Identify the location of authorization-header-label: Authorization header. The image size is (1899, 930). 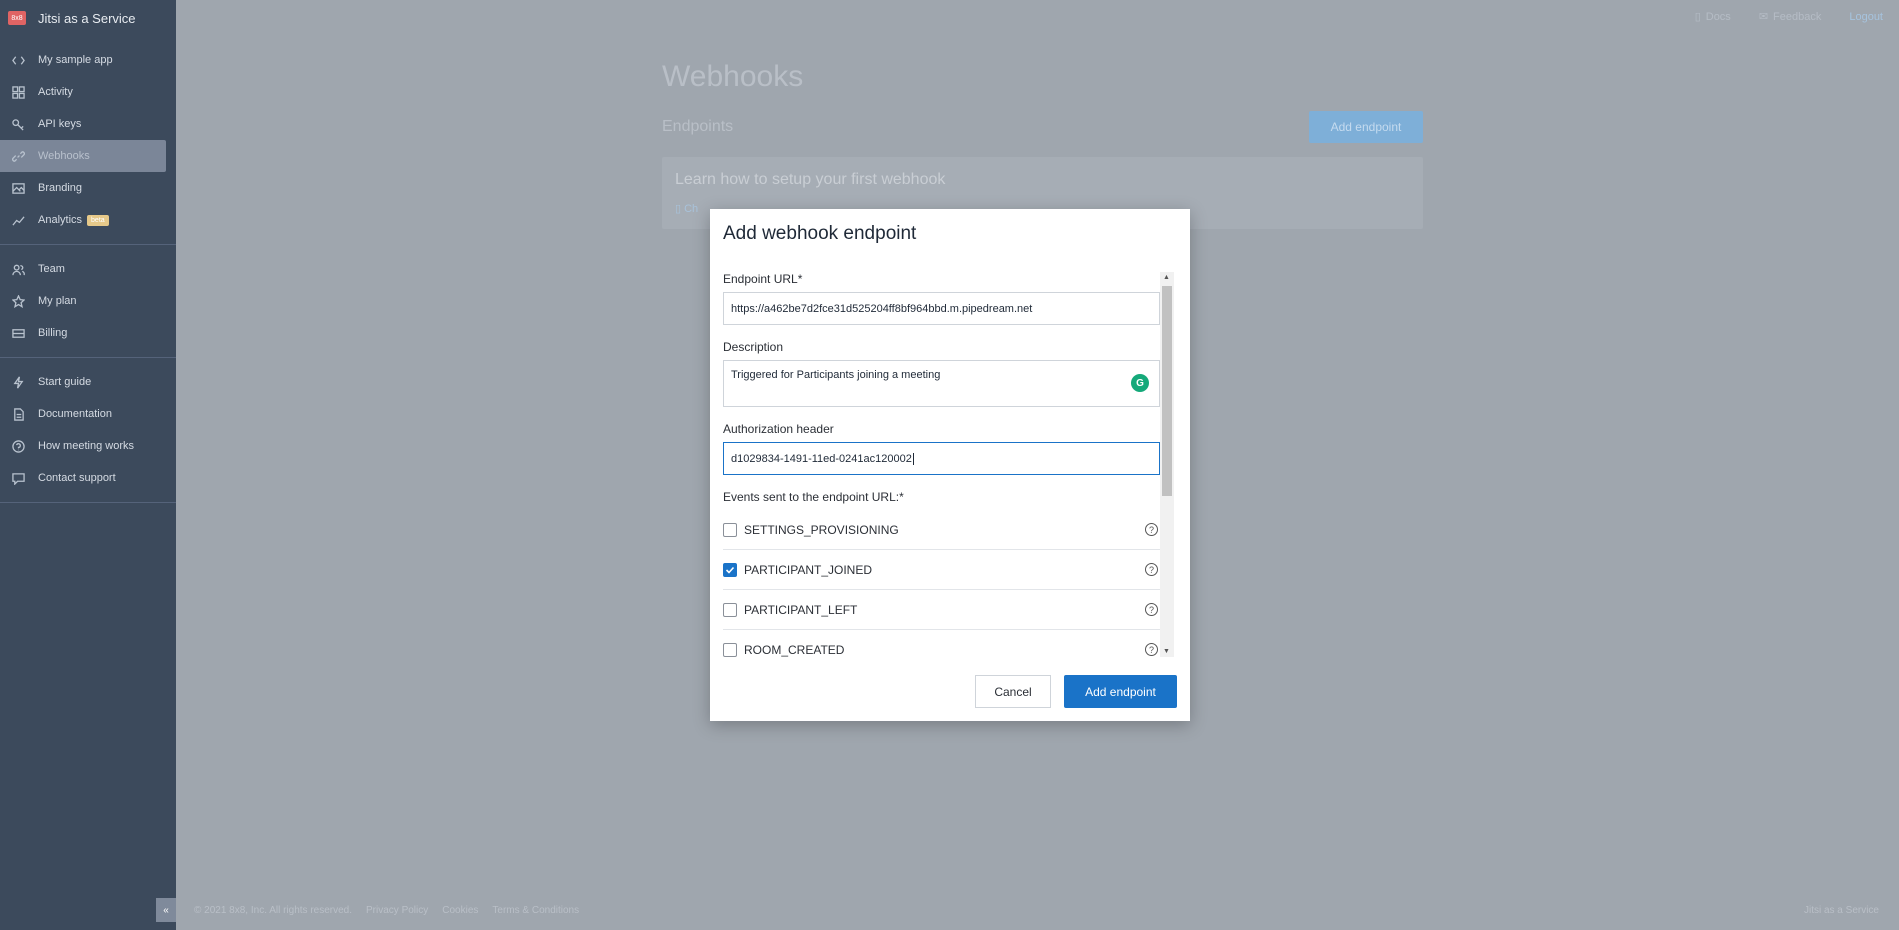
(778, 429).